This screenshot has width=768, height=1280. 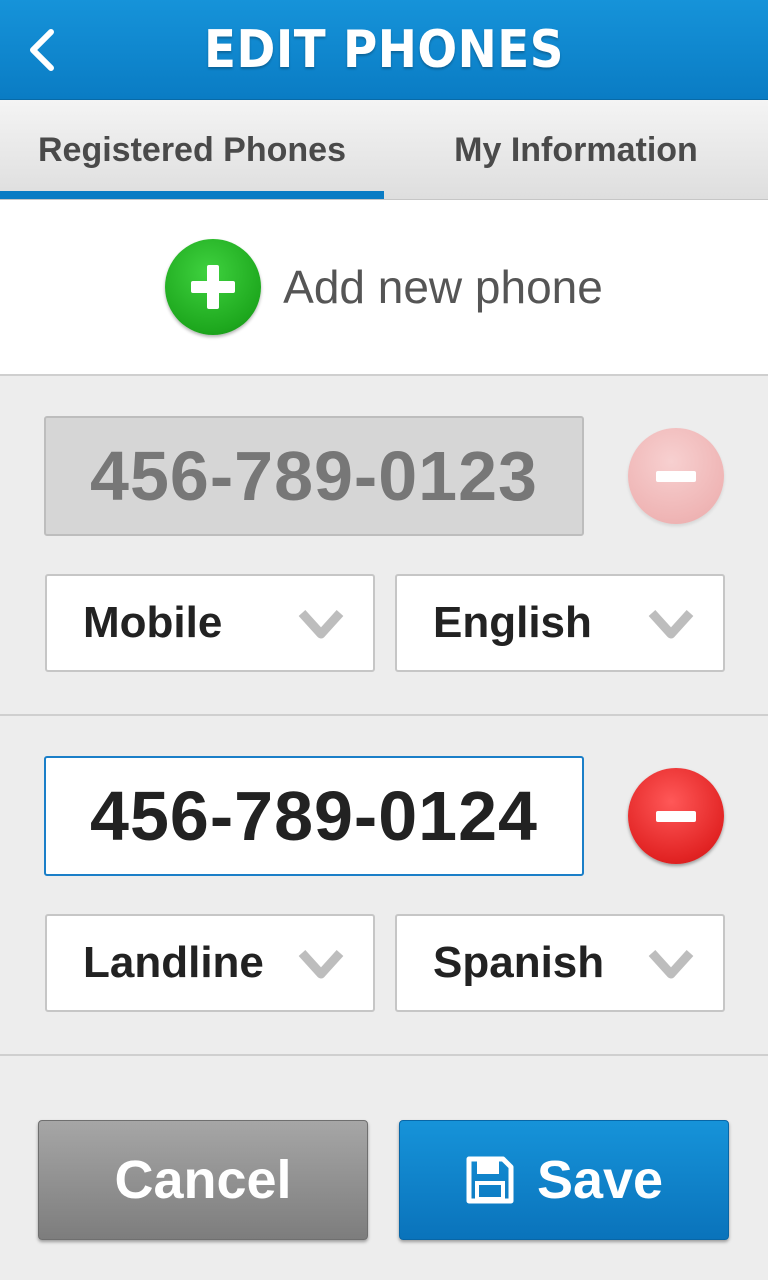 I want to click on phone-language-select: English, so click(x=560, y=623).